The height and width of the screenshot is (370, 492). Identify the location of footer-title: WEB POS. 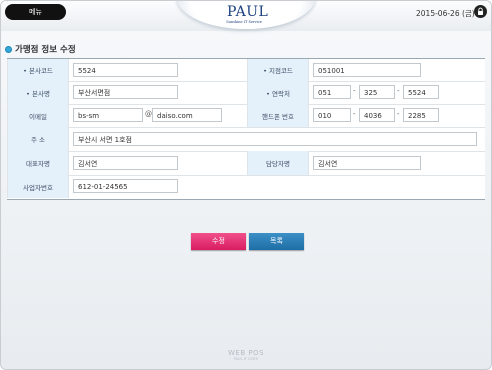
(246, 353).